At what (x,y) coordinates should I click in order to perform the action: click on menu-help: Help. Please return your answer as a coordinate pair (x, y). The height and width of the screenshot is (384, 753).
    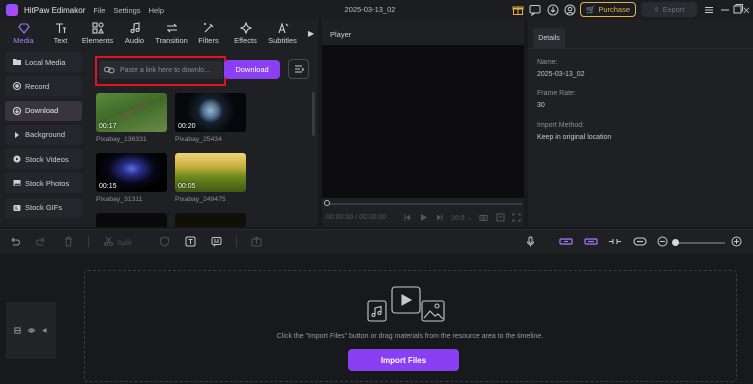
    Looking at the image, I should click on (156, 10).